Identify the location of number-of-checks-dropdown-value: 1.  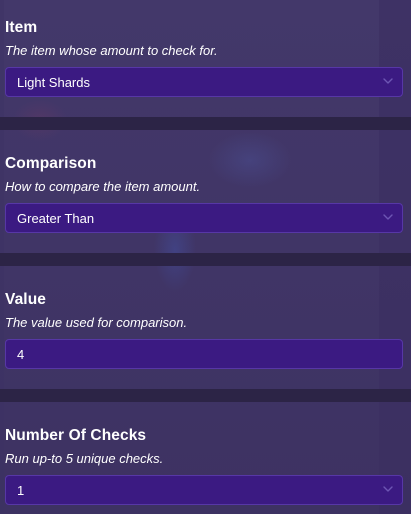
(21, 490).